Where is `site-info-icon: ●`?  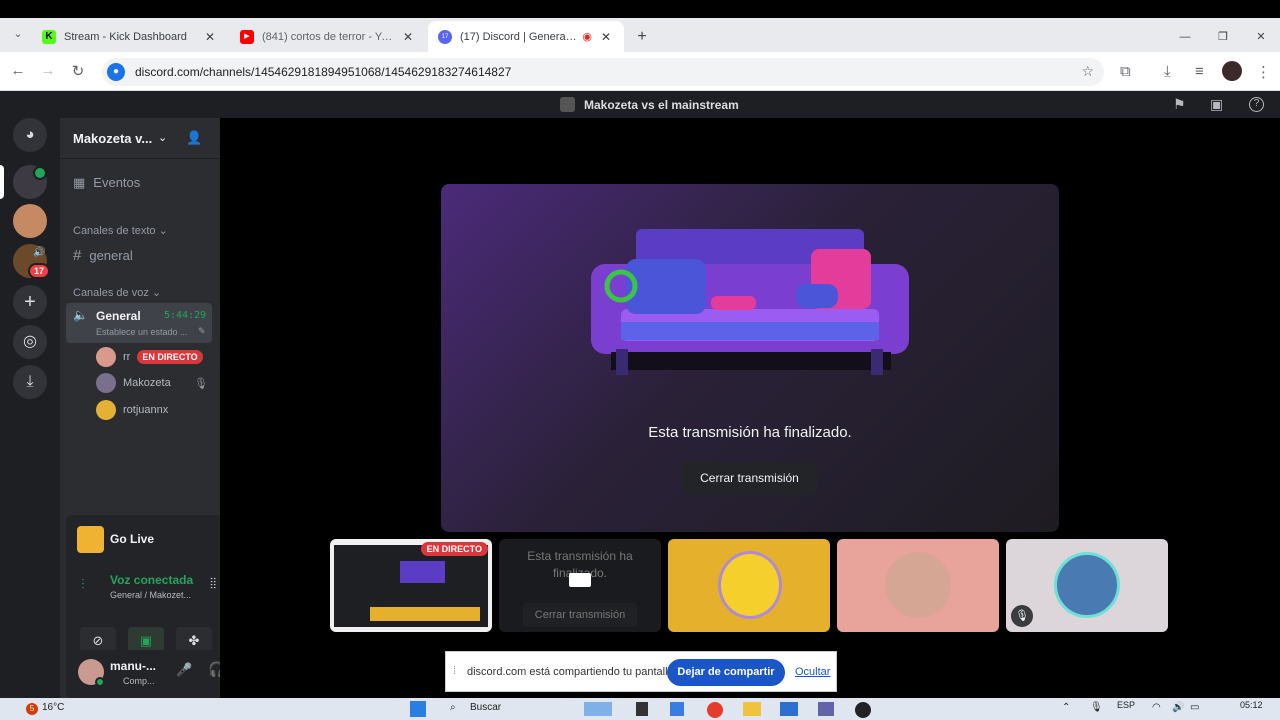 site-info-icon: ● is located at coordinates (116, 72).